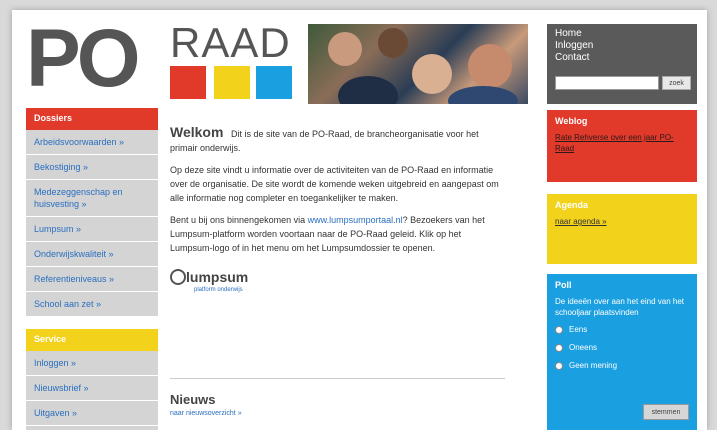 The width and height of the screenshot is (717, 430). I want to click on nav-inloggen: Inloggen, so click(622, 46).